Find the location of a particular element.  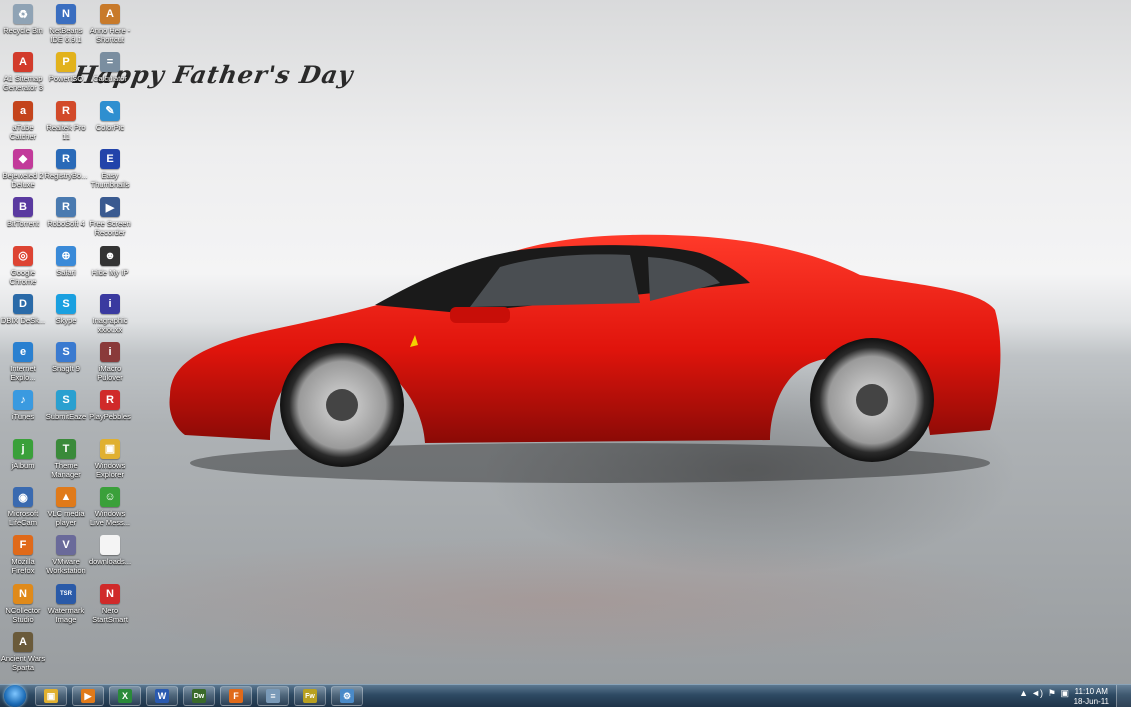

network-icon: ⚙ is located at coordinates (347, 696).